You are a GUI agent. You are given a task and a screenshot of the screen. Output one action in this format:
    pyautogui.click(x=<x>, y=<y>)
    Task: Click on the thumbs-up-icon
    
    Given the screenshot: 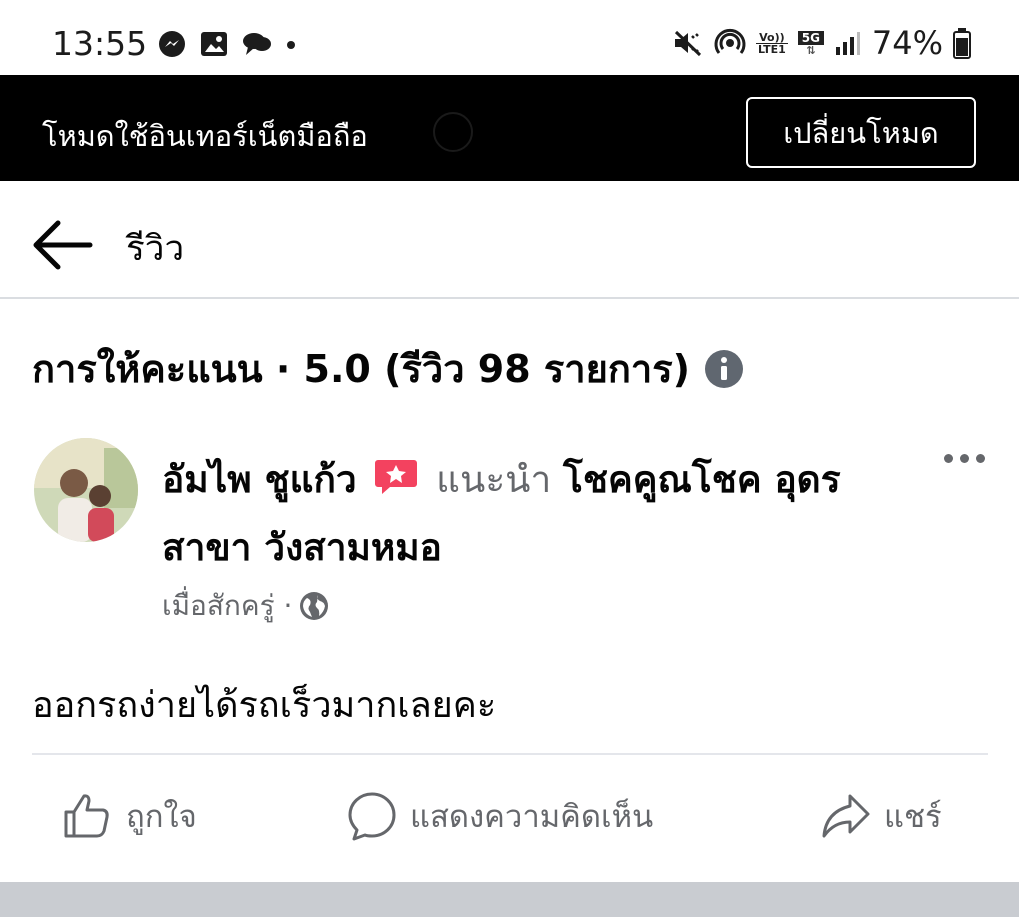 What is the action you would take?
    pyautogui.click(x=86, y=816)
    